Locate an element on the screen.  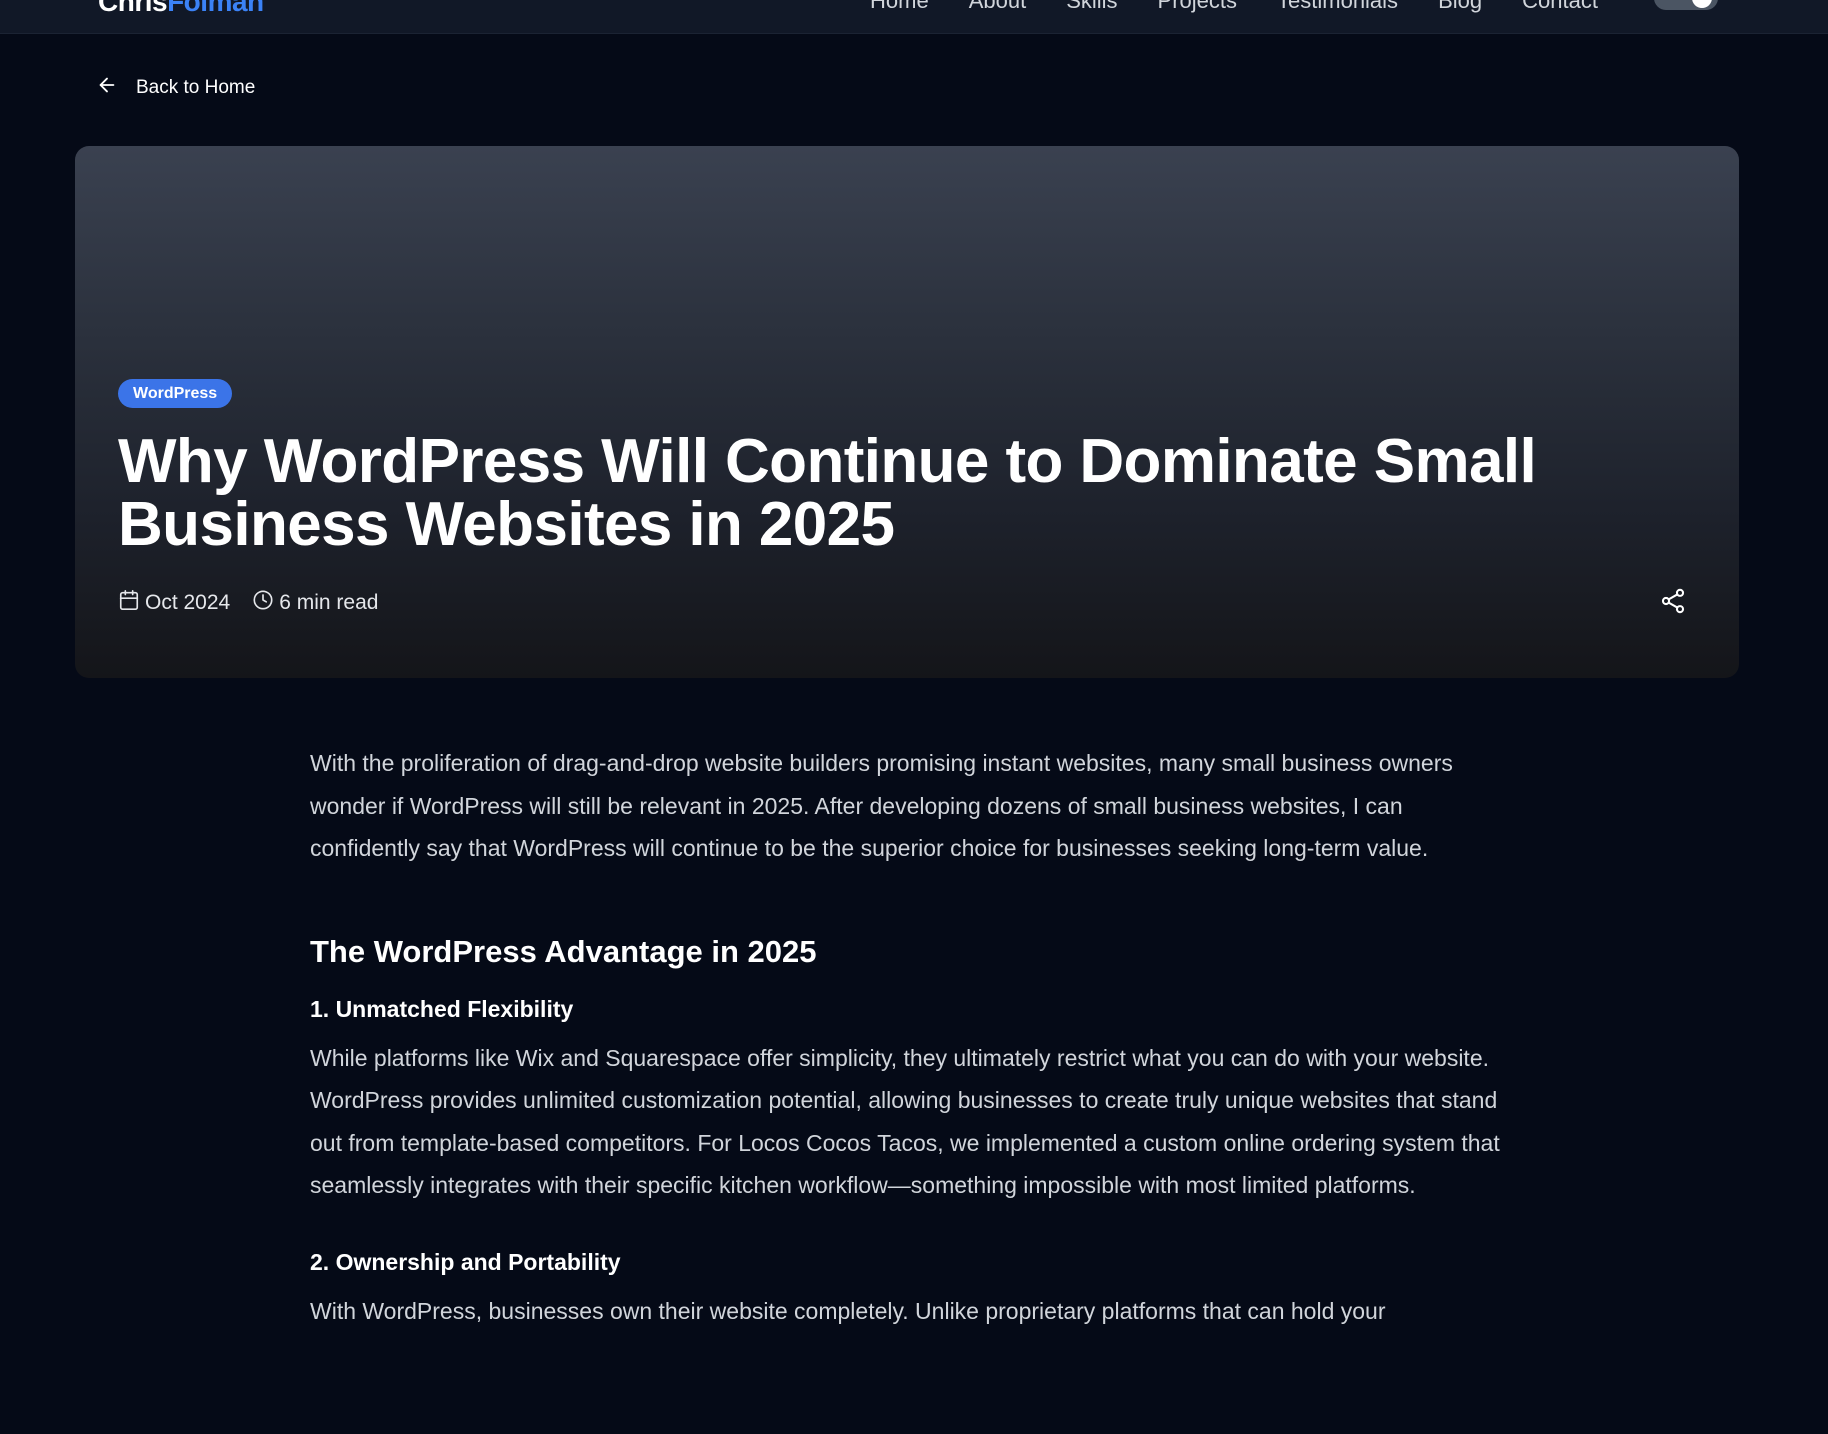
point-1-heading: 1. Unmatched Flexibility is located at coordinates (442, 1008).